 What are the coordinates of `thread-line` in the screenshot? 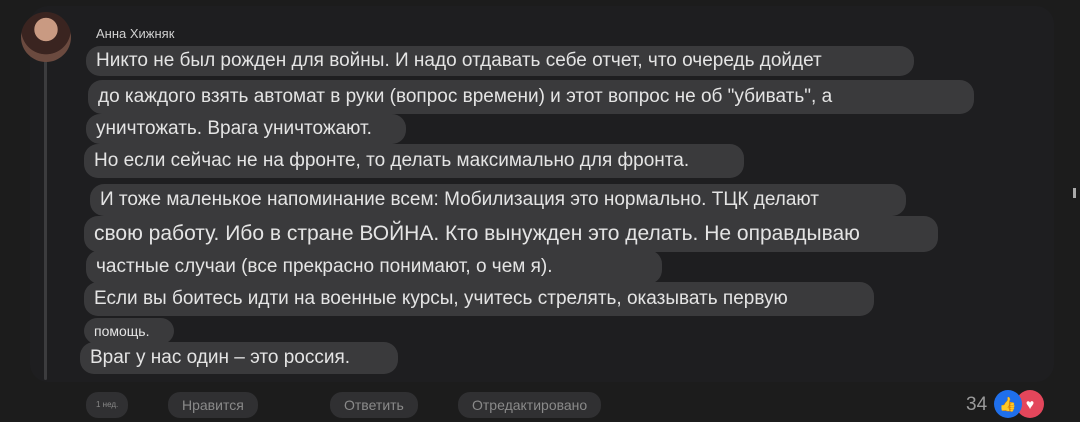 It's located at (45, 220).